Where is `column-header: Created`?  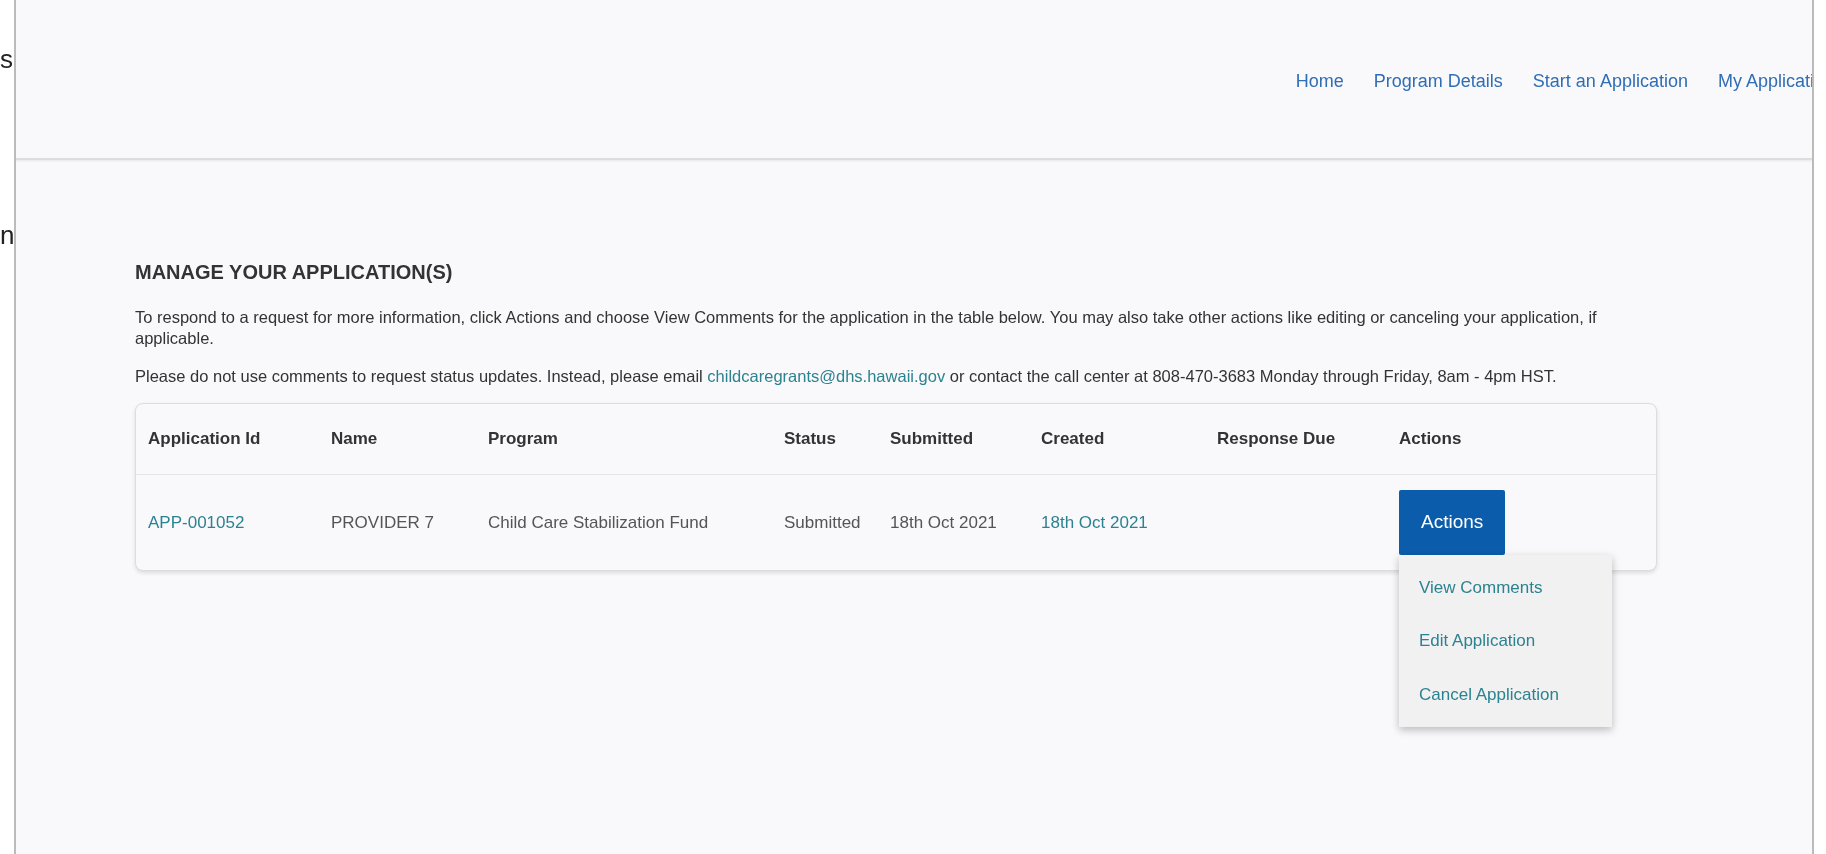 column-header: Created is located at coordinates (1117, 439).